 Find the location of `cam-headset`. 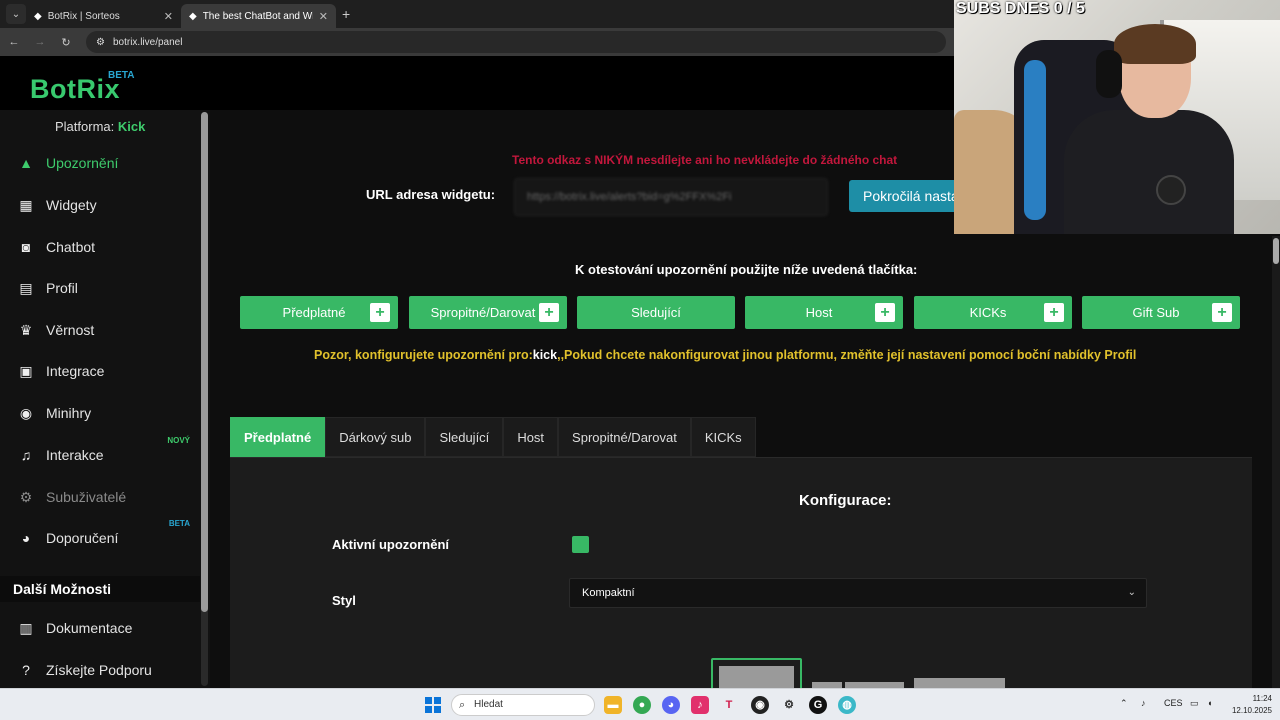

cam-headset is located at coordinates (1109, 74).